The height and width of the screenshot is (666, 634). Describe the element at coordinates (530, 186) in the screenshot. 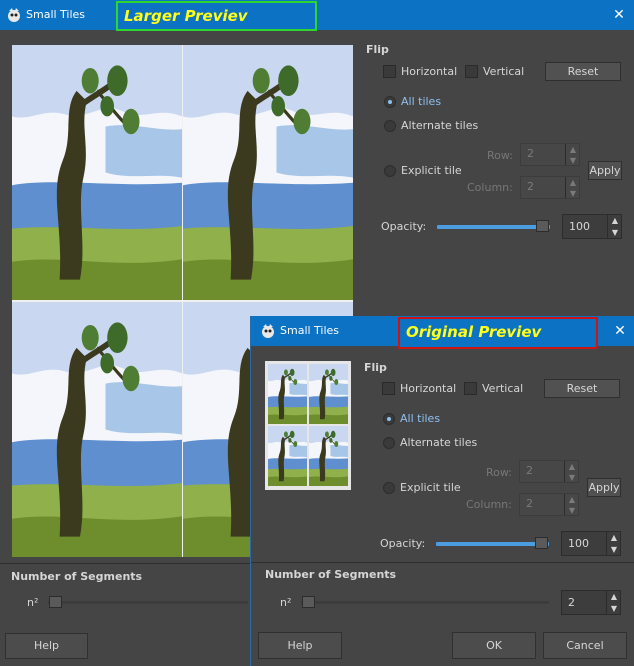

I see `larger-column-value: 2` at that location.